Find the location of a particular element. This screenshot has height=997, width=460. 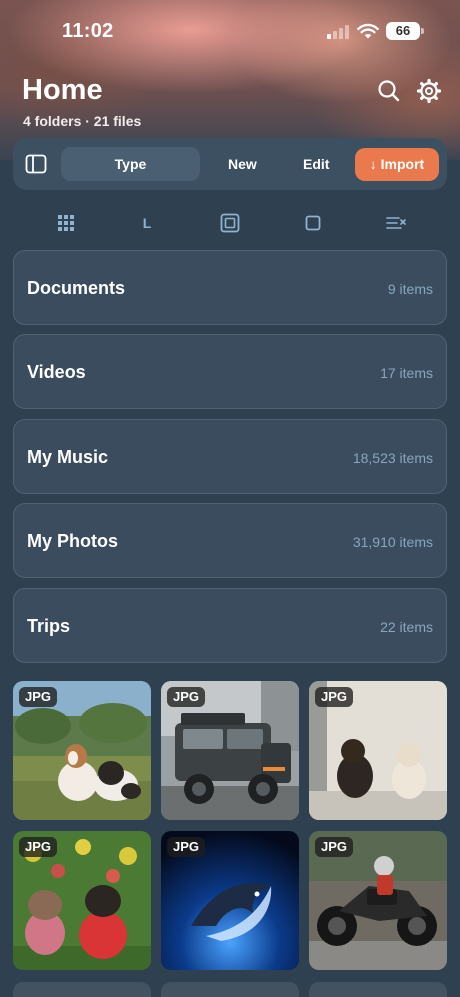

single-tile-view-icon is located at coordinates (313, 223).